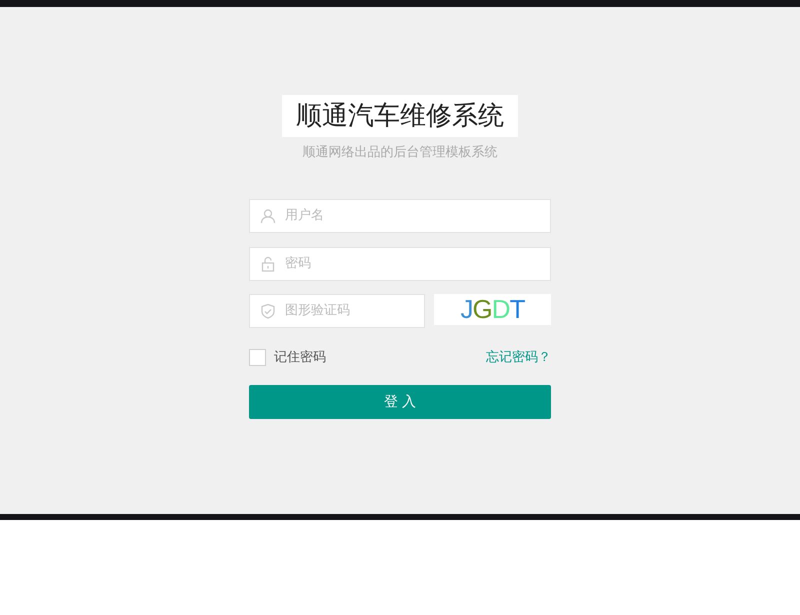 The width and height of the screenshot is (800, 615). Describe the element at coordinates (466, 309) in the screenshot. I see `captcha-letter: J` at that location.